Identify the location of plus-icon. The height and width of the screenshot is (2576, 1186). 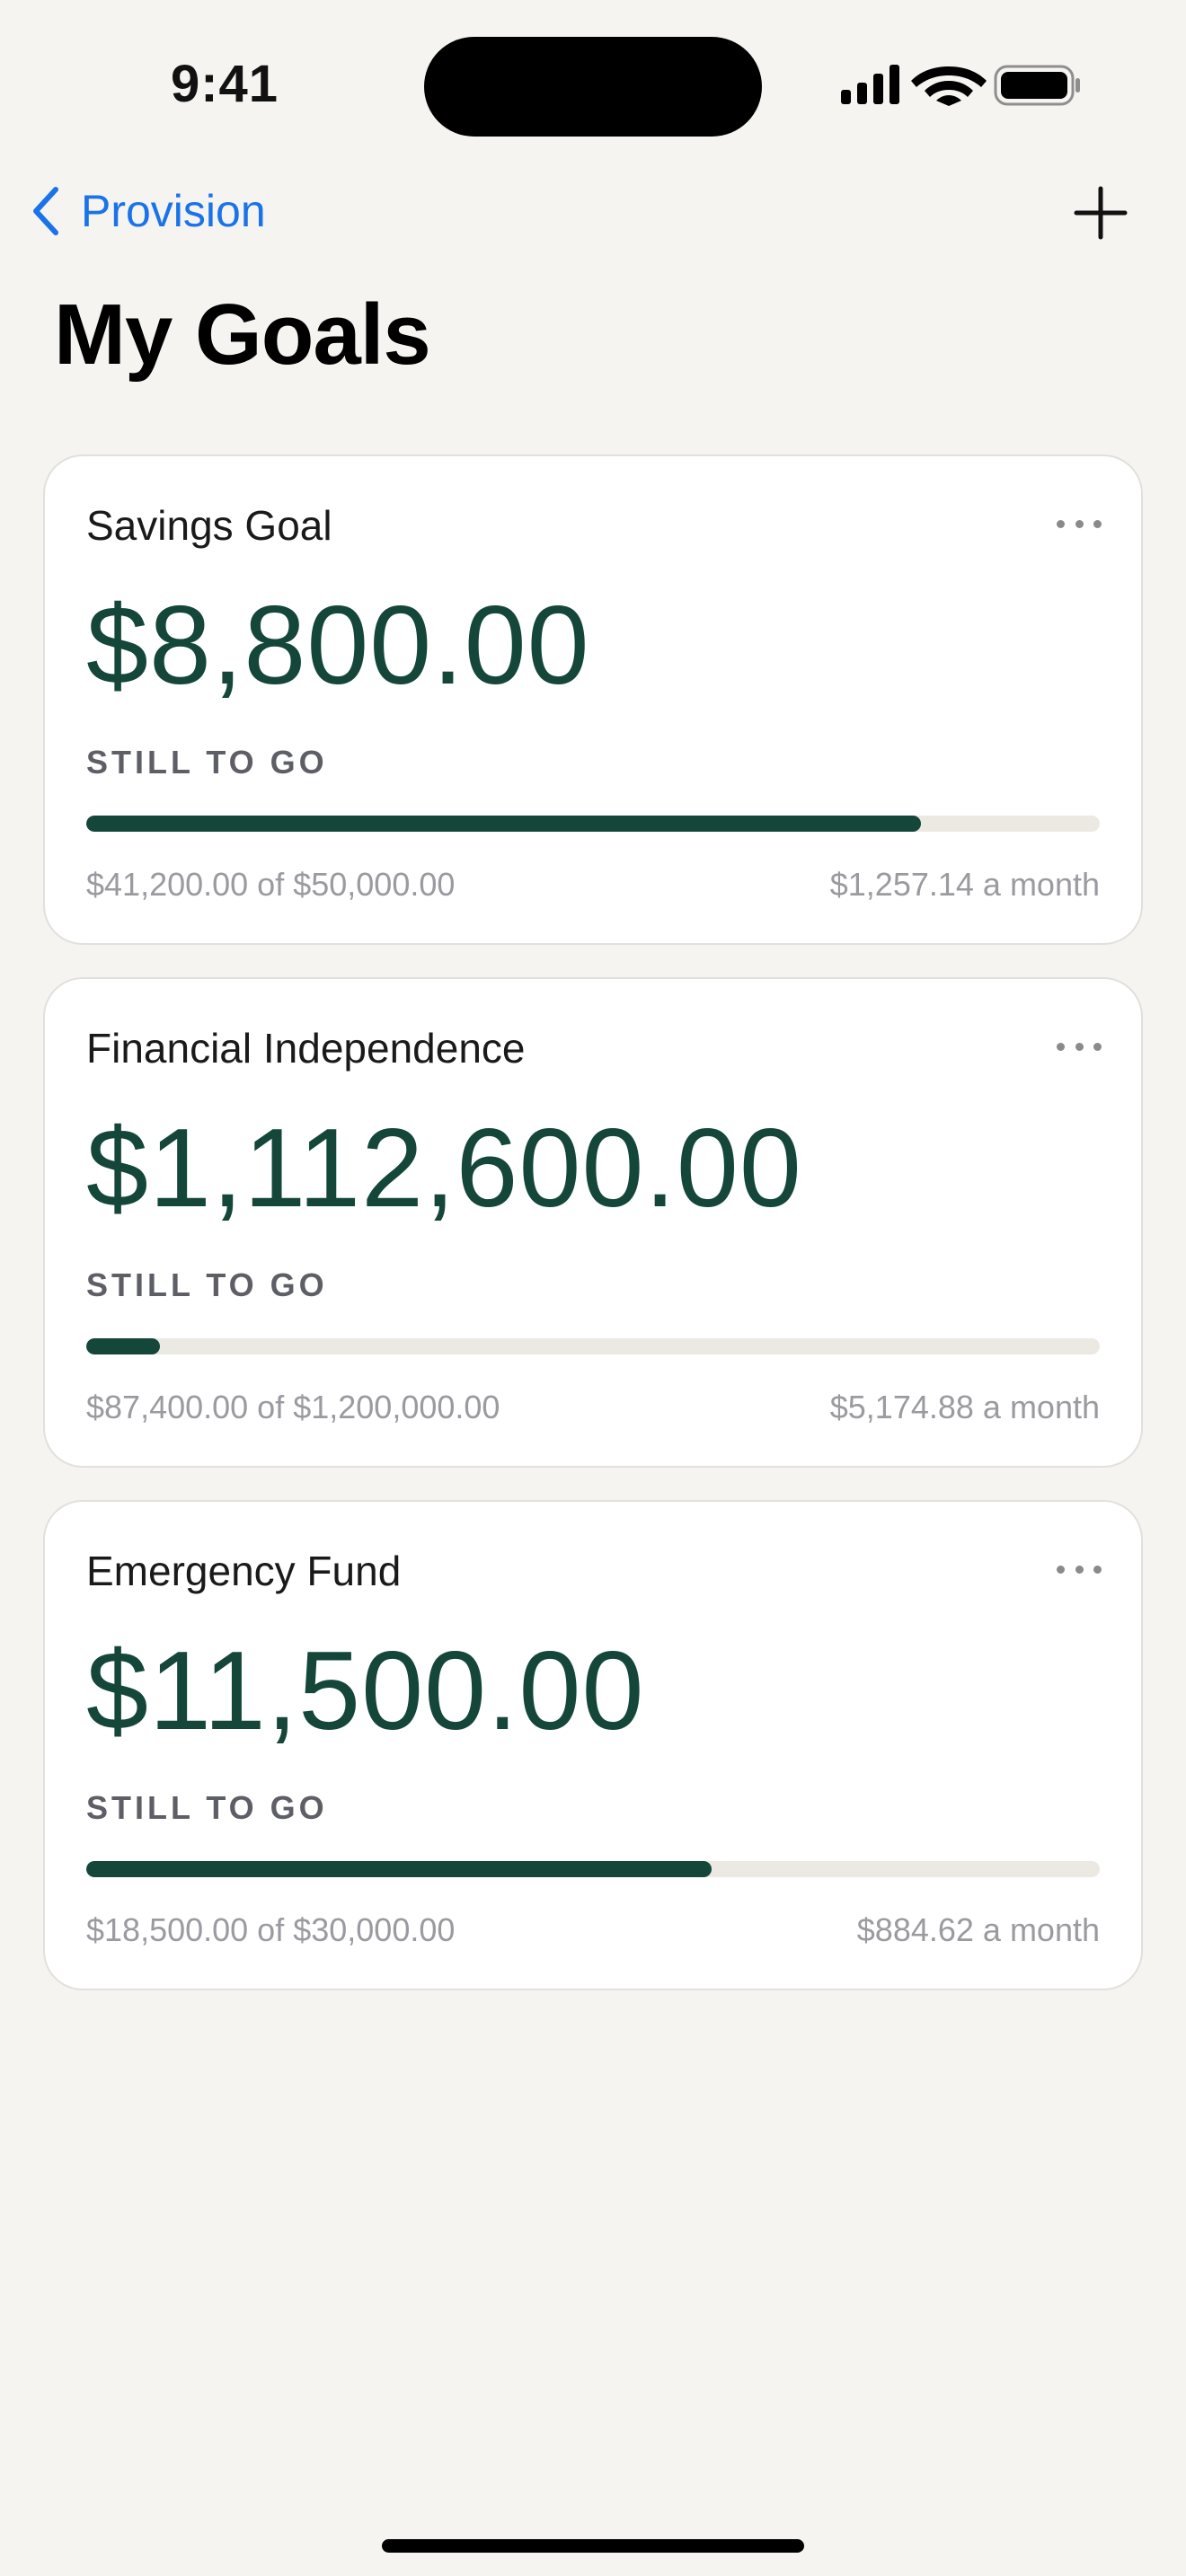
(1101, 213).